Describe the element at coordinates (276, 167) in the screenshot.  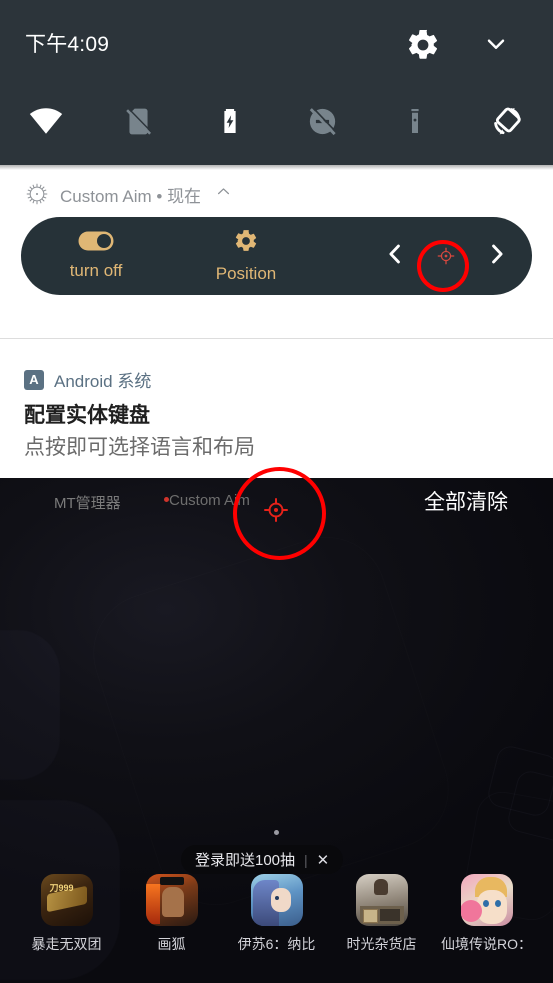
I see `shade-shadow` at that location.